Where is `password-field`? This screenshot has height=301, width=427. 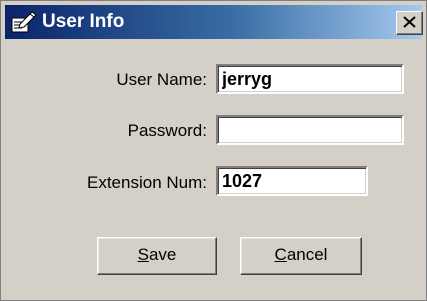
password-field is located at coordinates (310, 130).